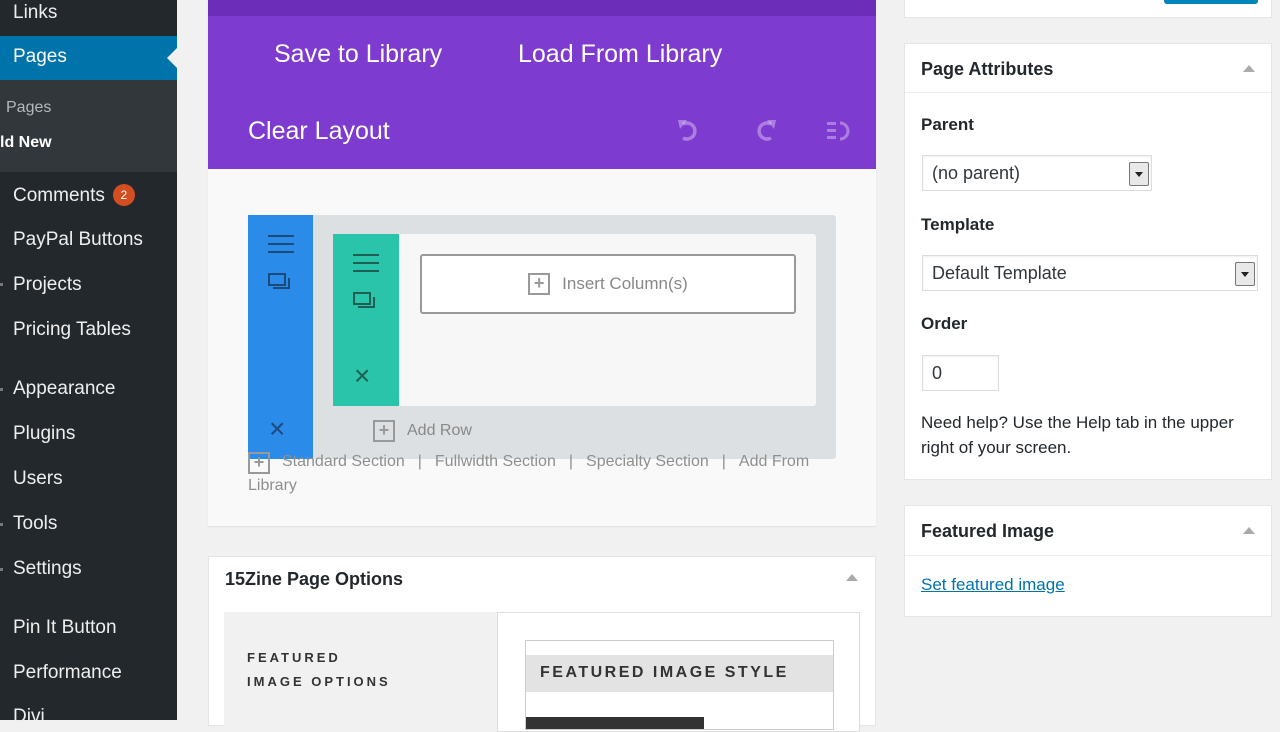 The height and width of the screenshot is (732, 1280). I want to click on sidebar-item-links: Links, so click(35, 13).